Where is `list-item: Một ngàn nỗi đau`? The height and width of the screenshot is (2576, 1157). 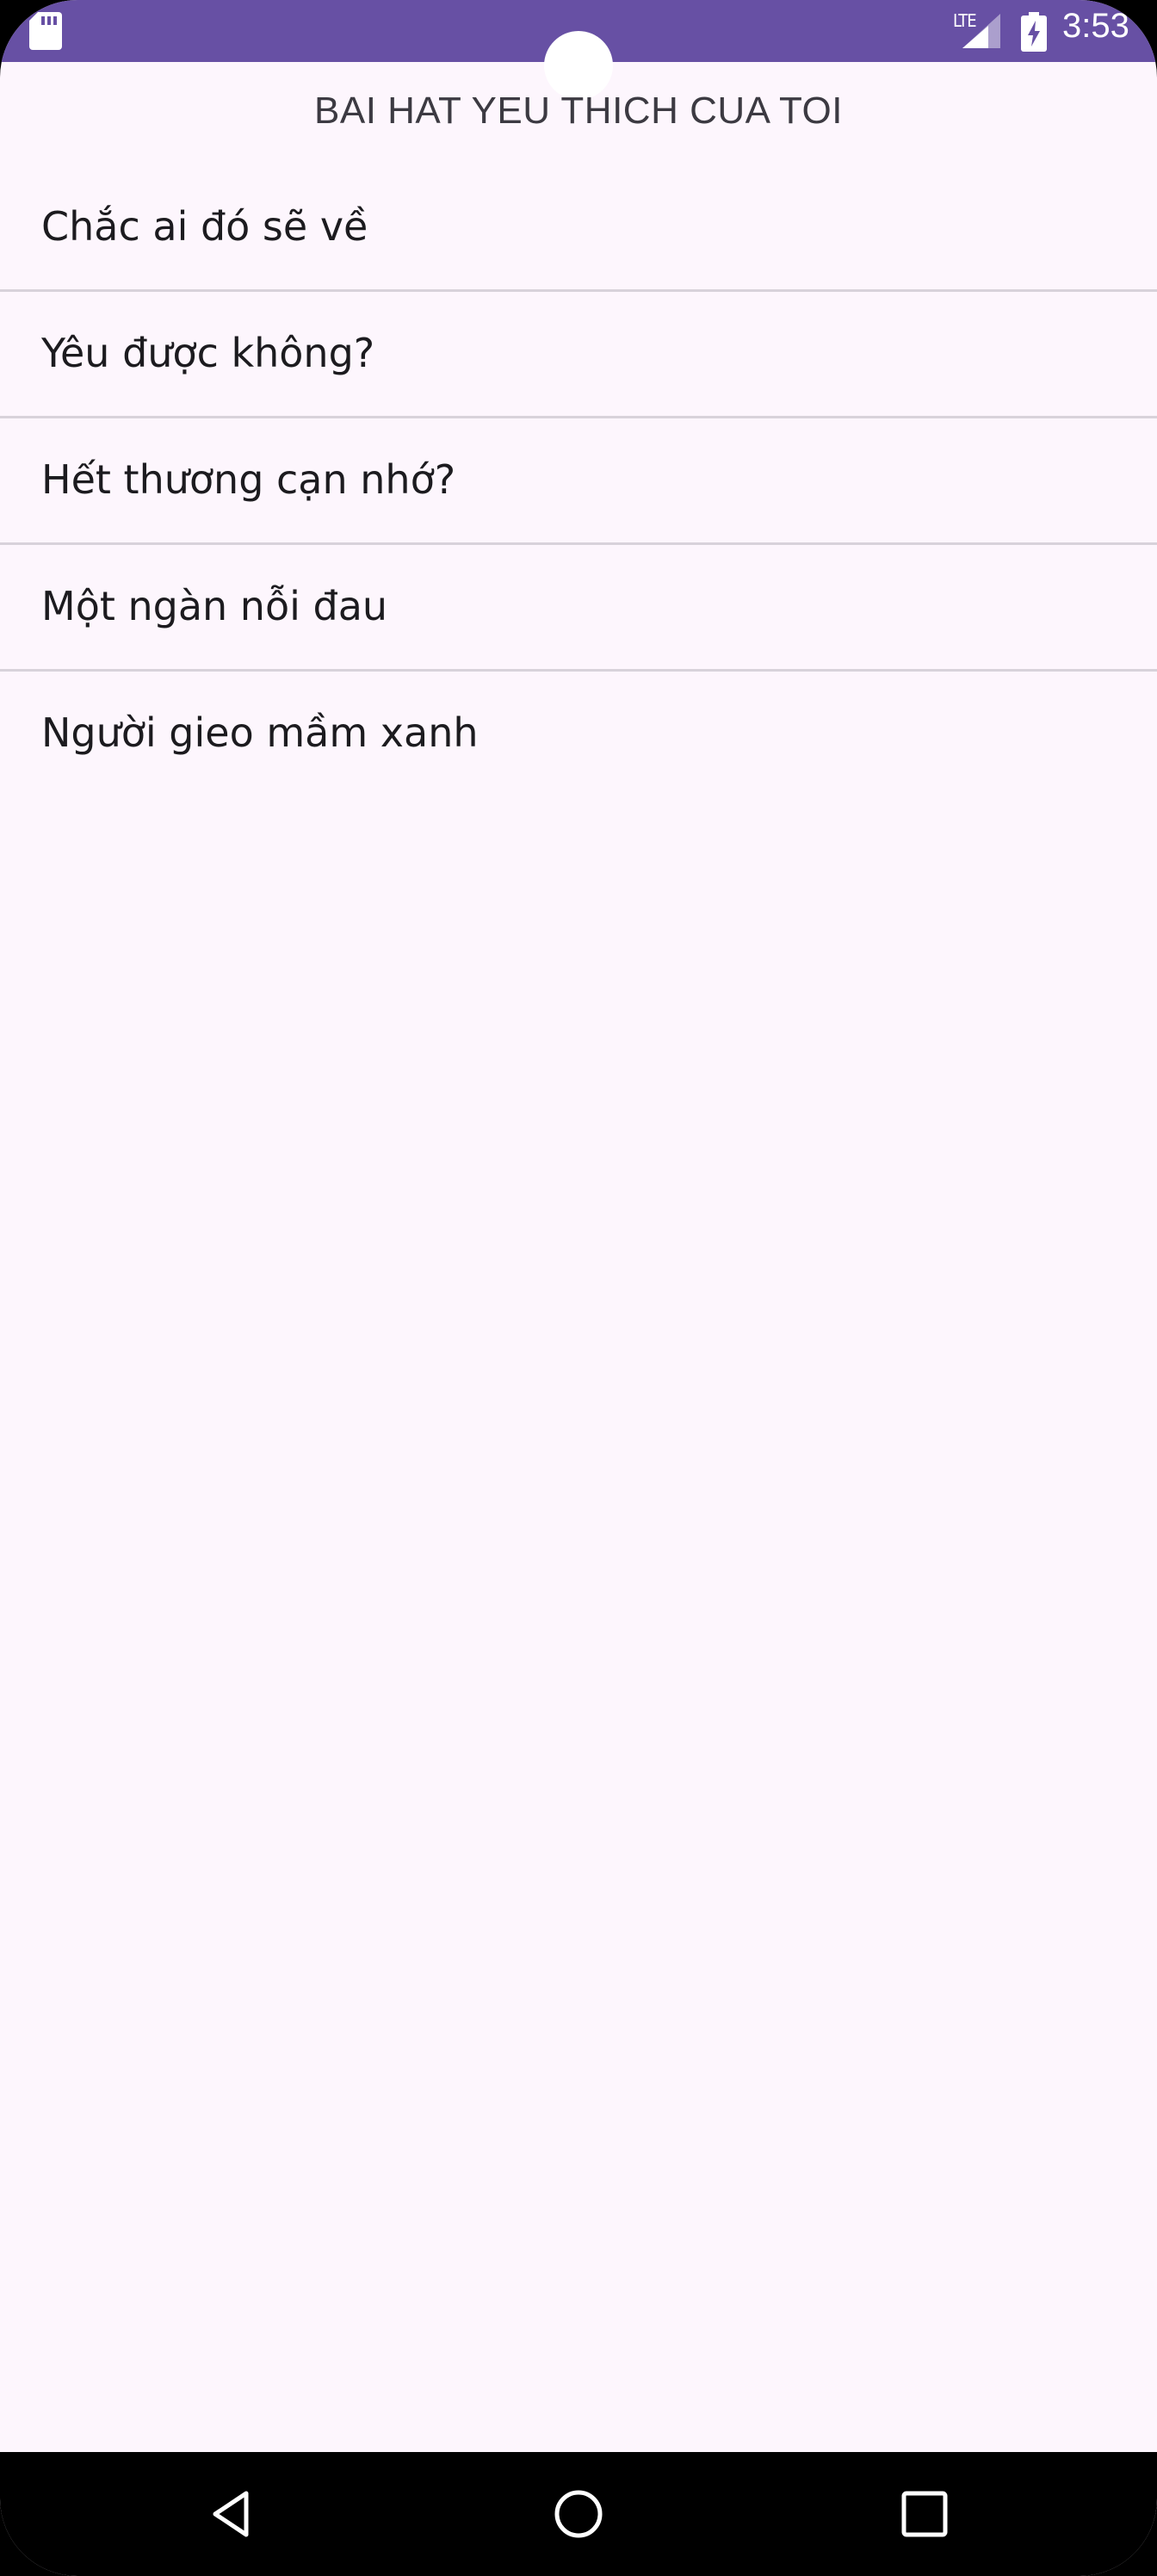
list-item: Một ngàn nỗi đau is located at coordinates (579, 608).